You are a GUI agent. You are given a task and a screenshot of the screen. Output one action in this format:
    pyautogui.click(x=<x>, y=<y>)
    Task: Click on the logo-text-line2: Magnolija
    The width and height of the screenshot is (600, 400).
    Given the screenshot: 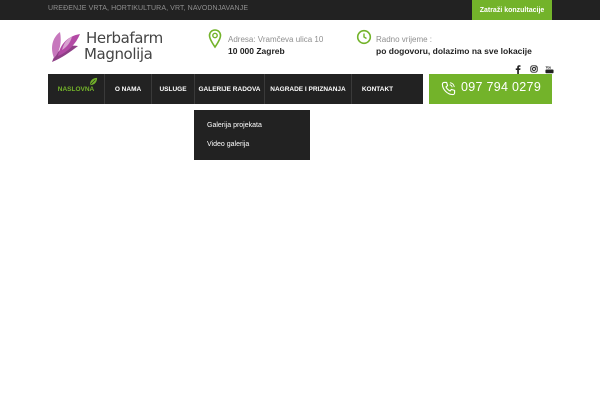 What is the action you would take?
    pyautogui.click(x=118, y=54)
    